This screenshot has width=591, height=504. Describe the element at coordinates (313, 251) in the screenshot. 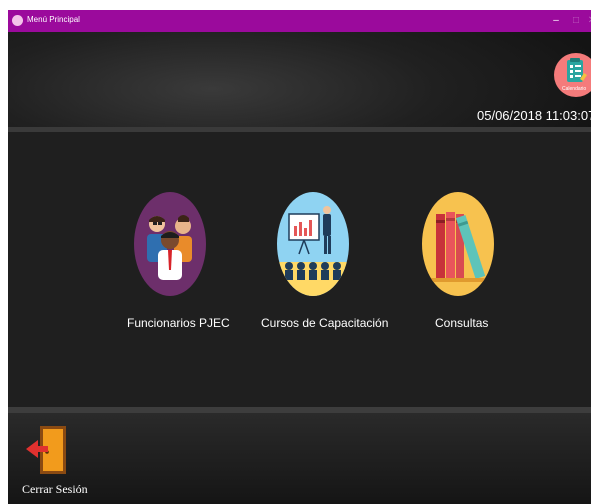

I see `presentation-icon` at that location.